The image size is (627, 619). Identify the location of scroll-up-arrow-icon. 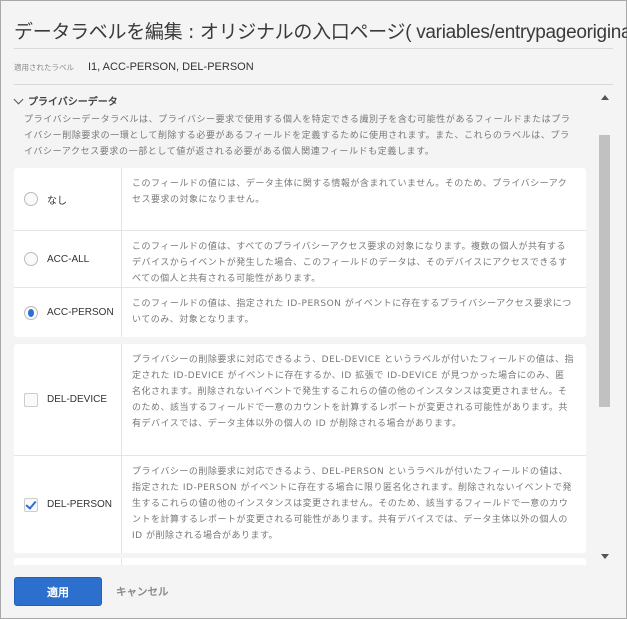
(605, 97).